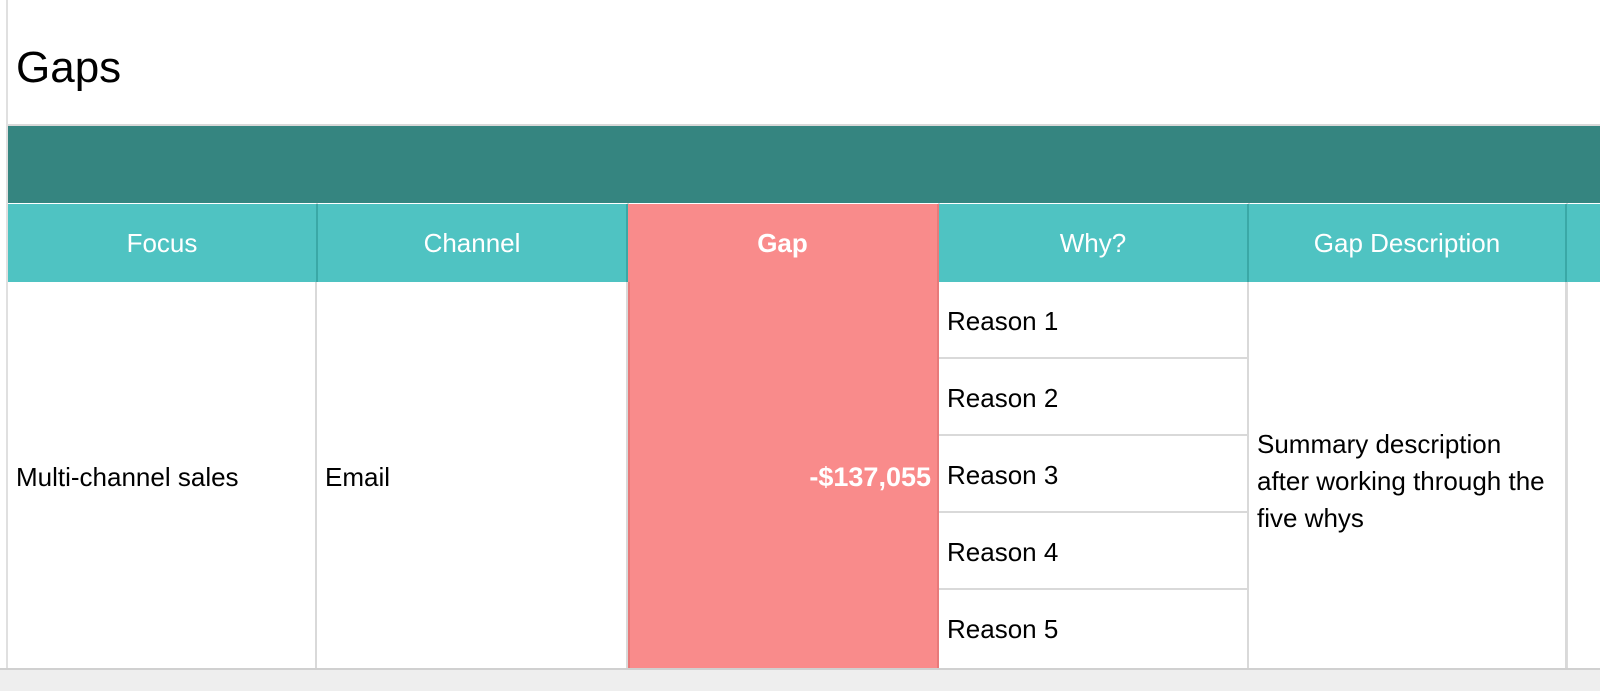 The width and height of the screenshot is (1600, 691). I want to click on reason-3-text: Reason 3, so click(1003, 475).